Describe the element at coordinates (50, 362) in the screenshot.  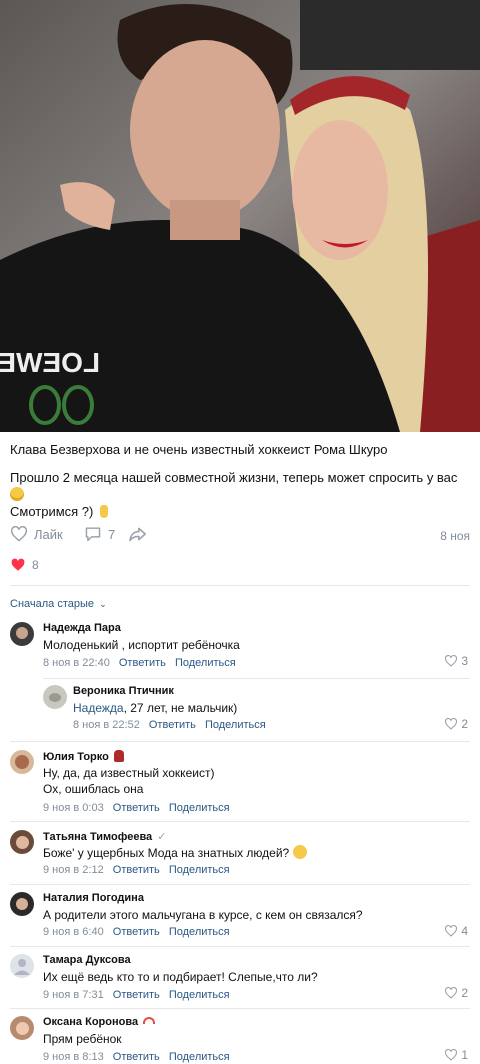
I see `shirt-logo-text: LOEWE` at that location.